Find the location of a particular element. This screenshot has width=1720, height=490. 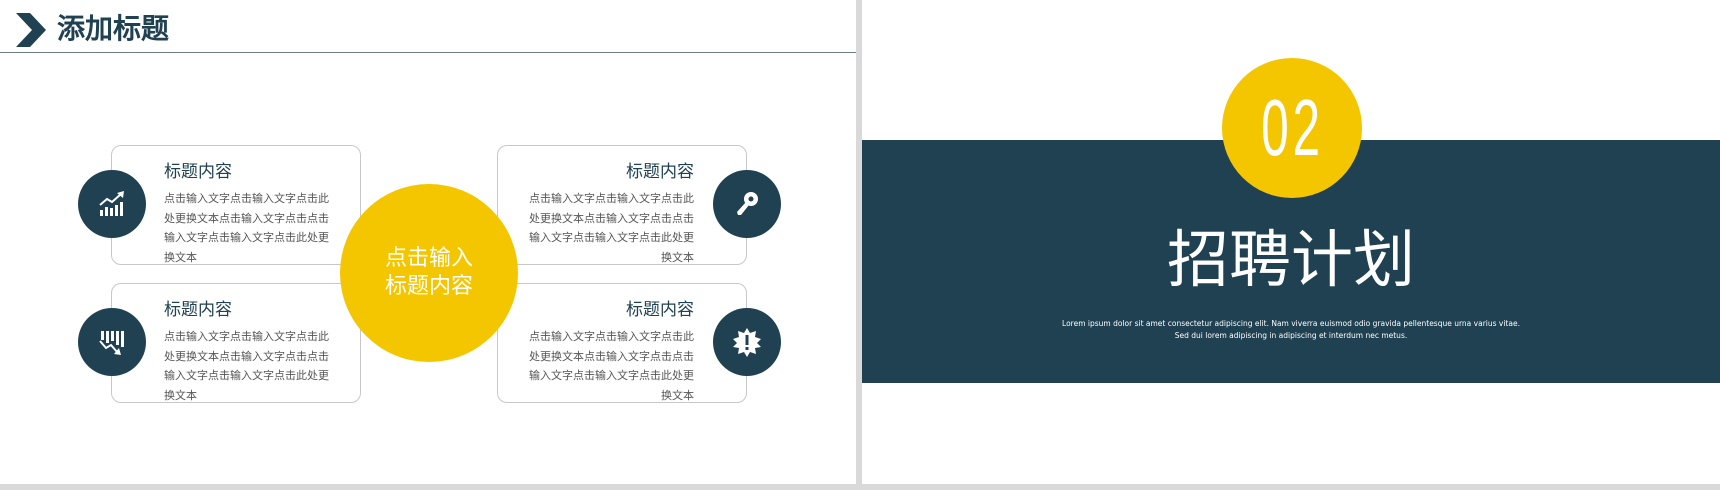

key-icon is located at coordinates (747, 203).